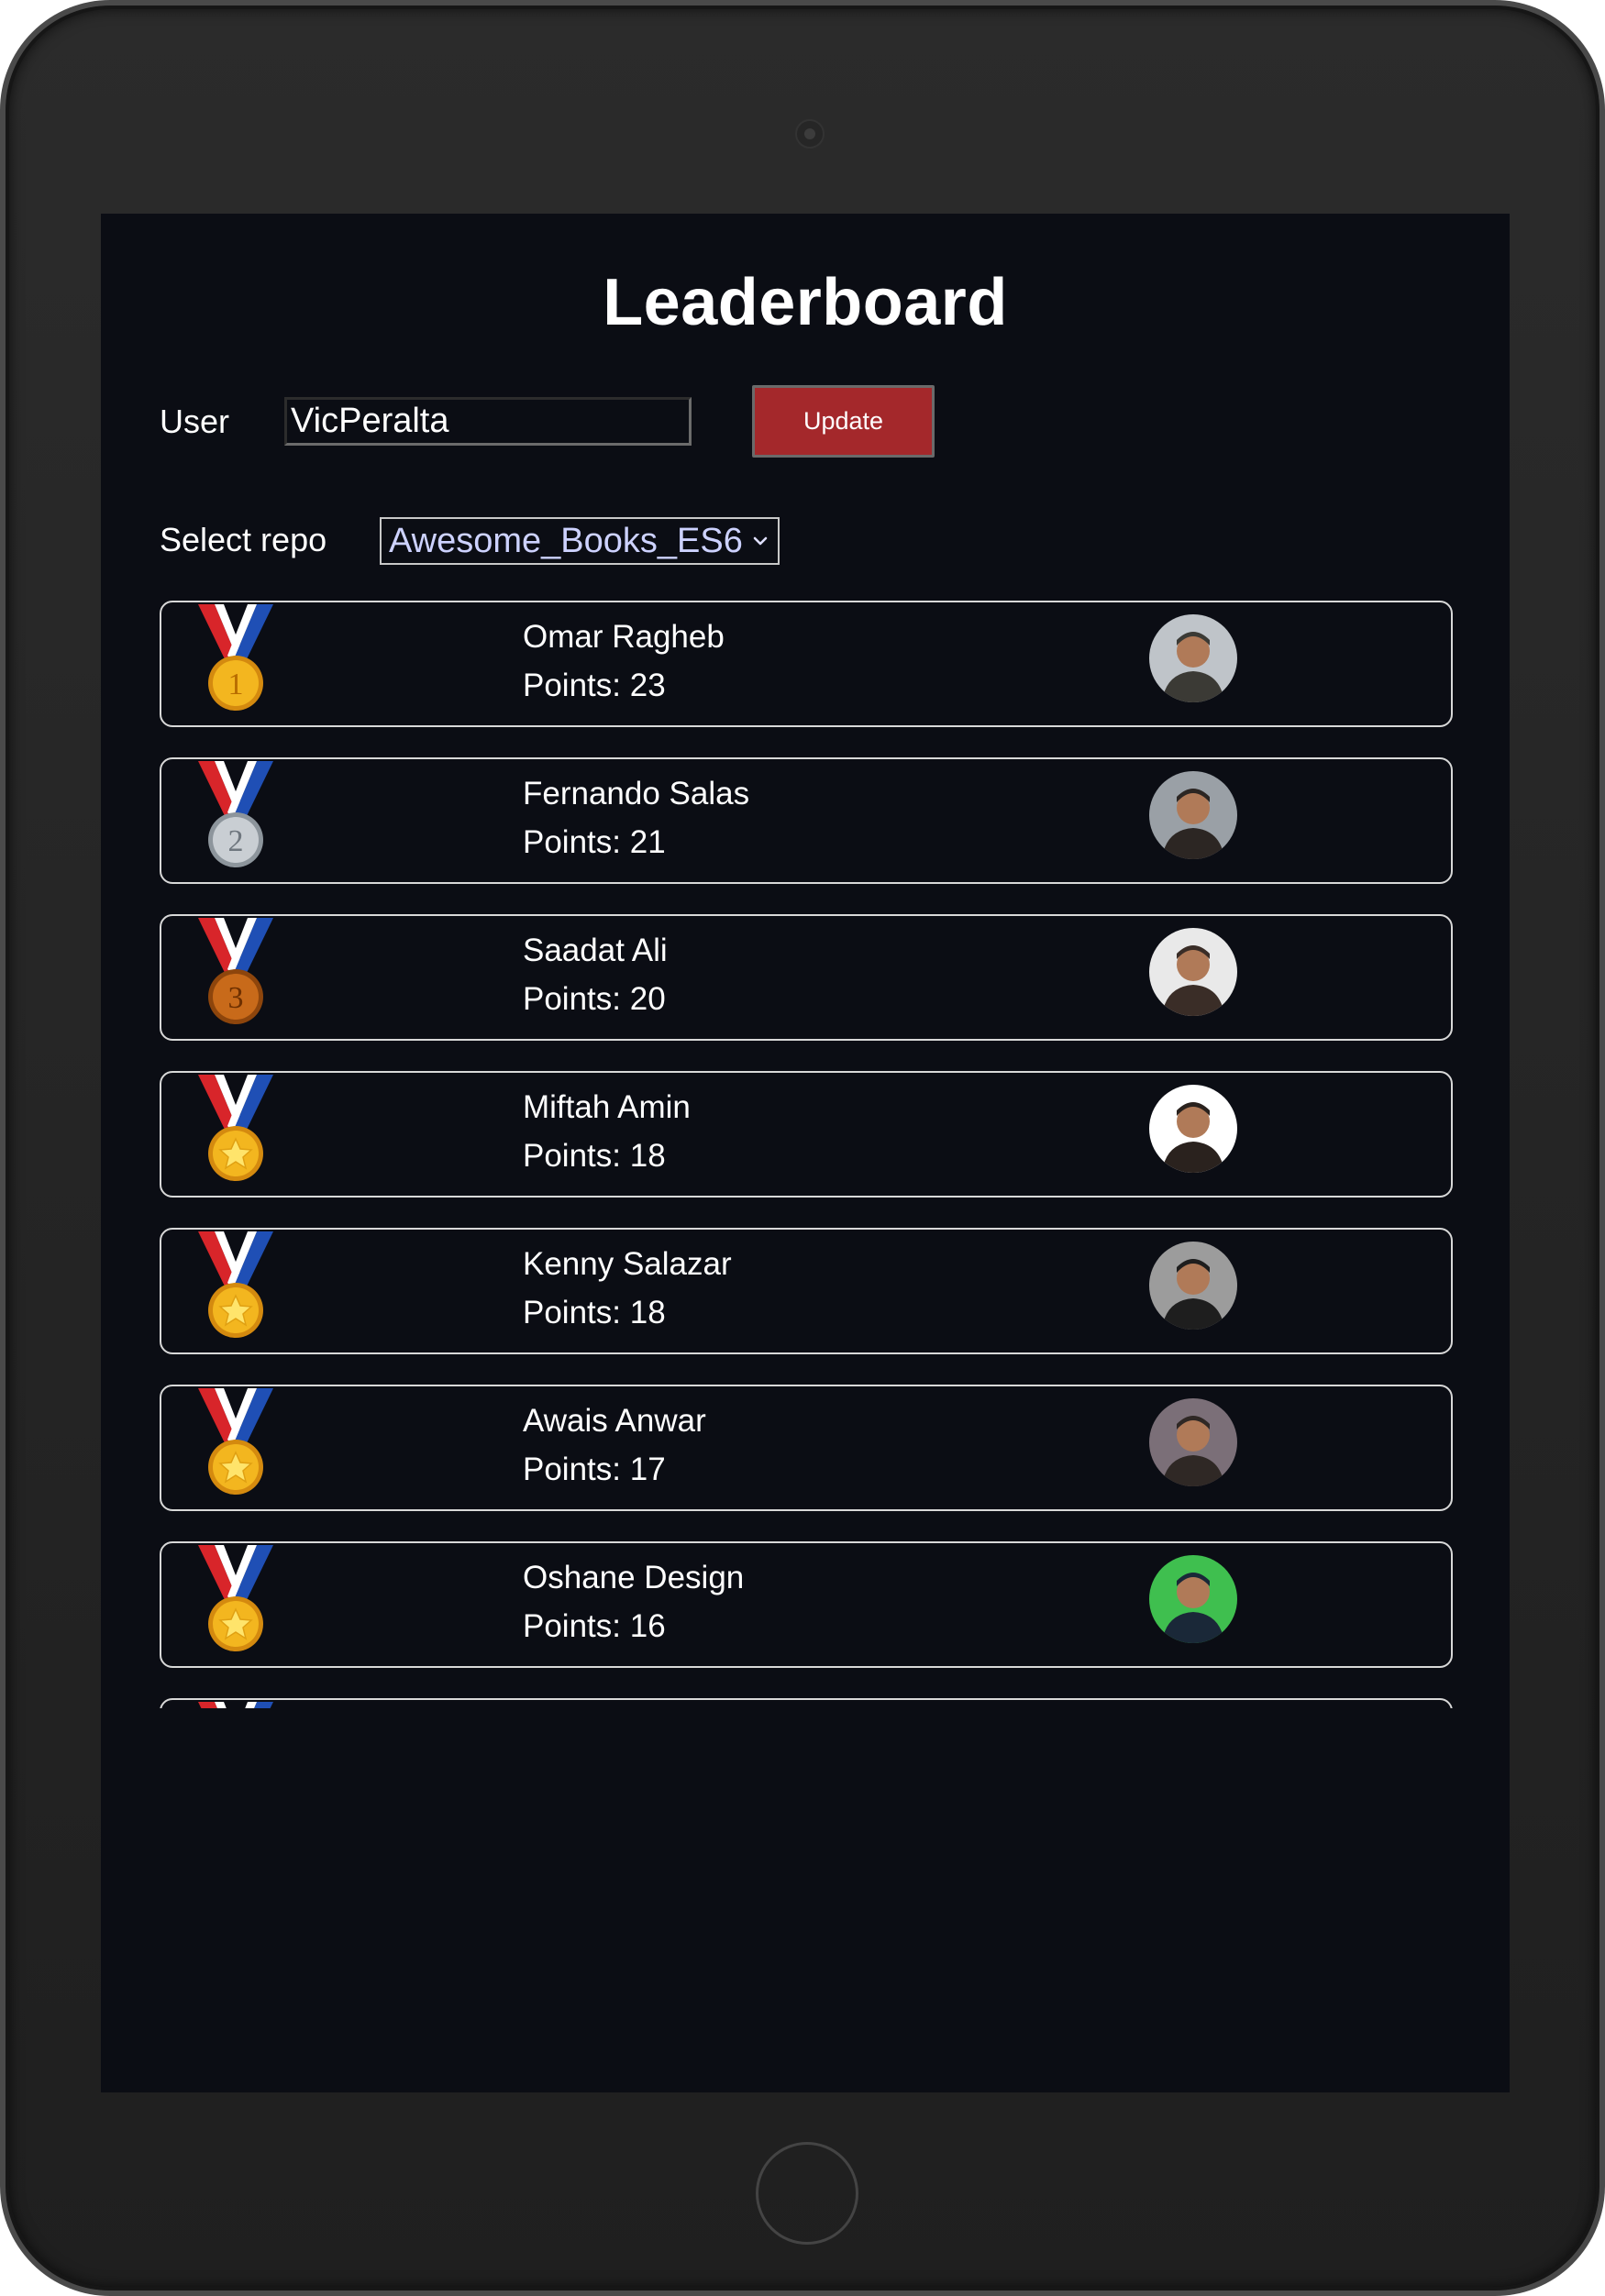  I want to click on entry-points: Points: 16, so click(594, 1626).